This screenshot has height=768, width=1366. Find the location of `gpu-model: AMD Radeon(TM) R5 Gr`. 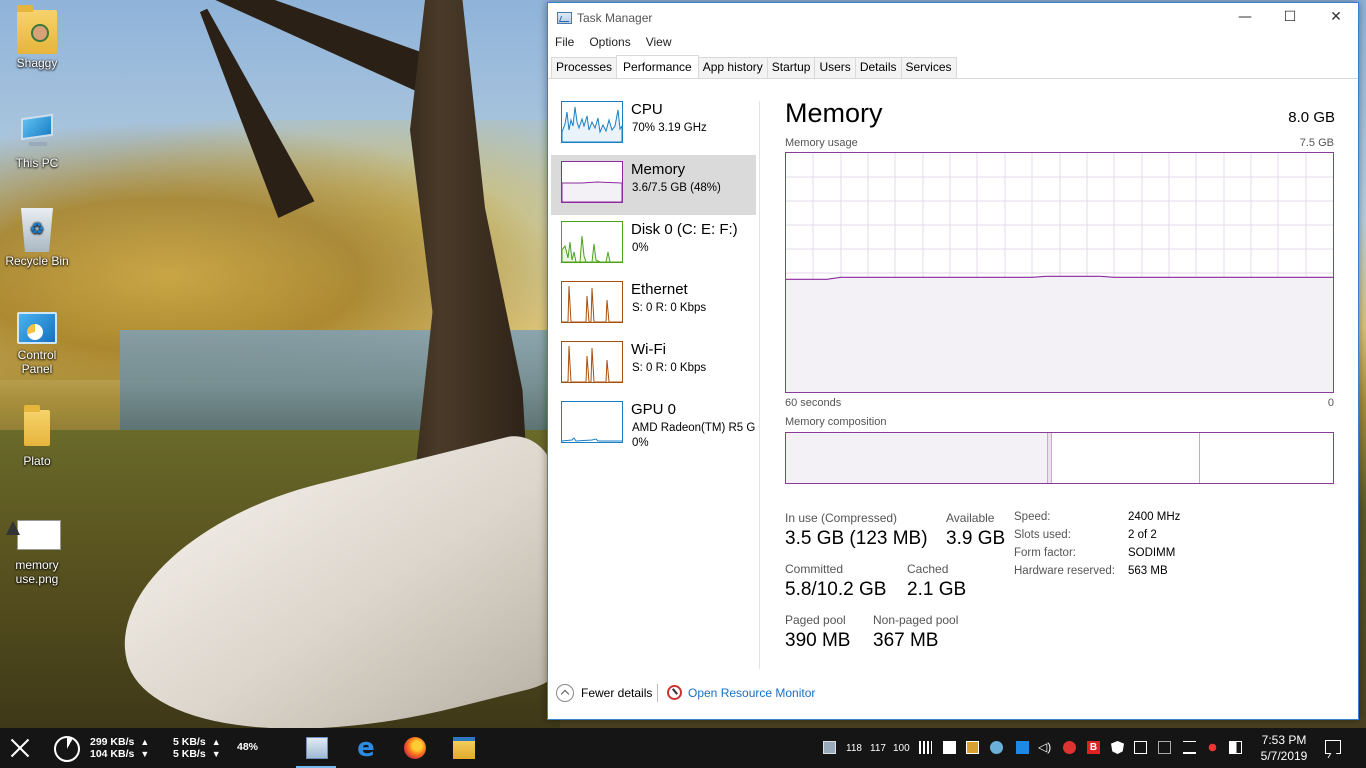

gpu-model: AMD Radeon(TM) R5 Gr is located at coordinates (694, 428).